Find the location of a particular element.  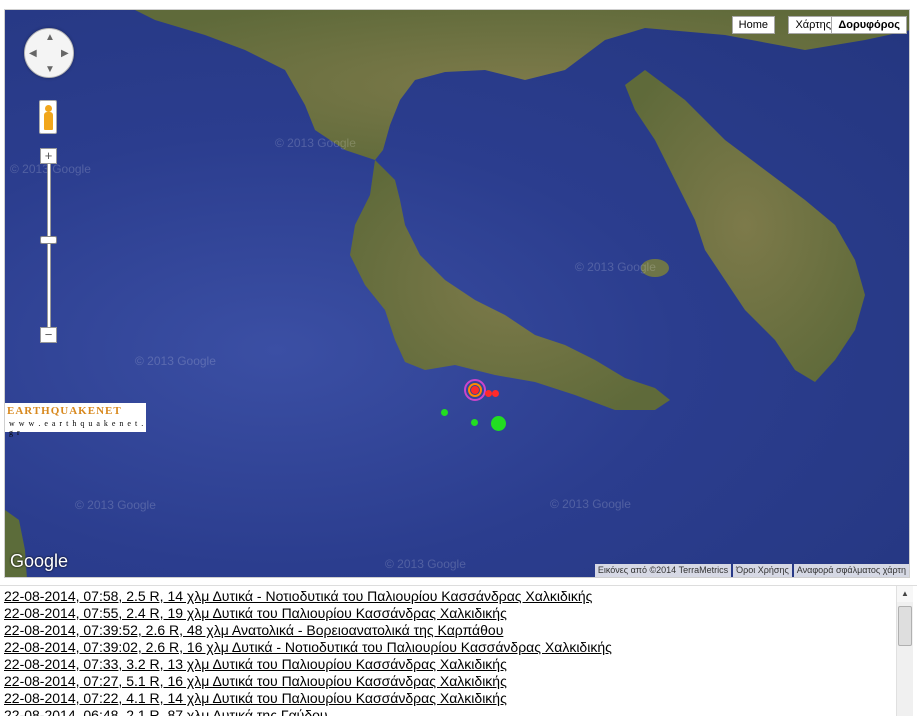

pan-down-icon: ▼ is located at coordinates (50, 70).